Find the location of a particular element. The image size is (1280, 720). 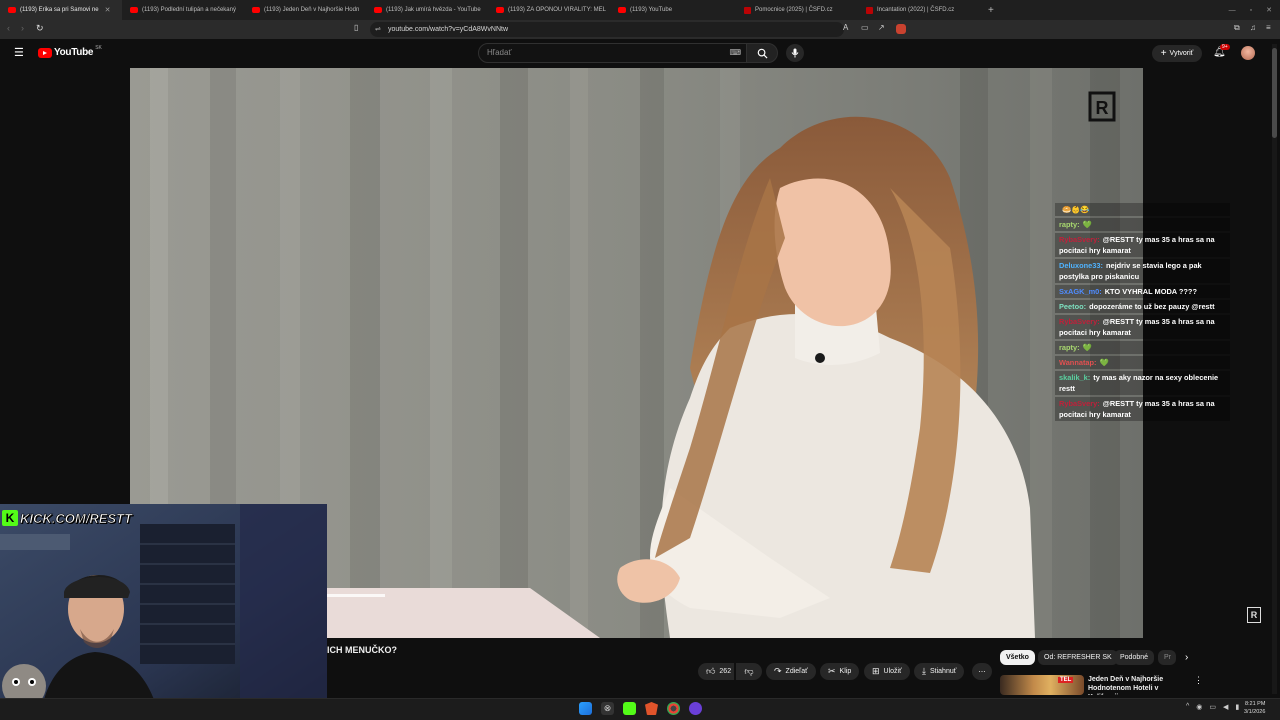

like-button: 👍︎ 262 is located at coordinates (716, 671).